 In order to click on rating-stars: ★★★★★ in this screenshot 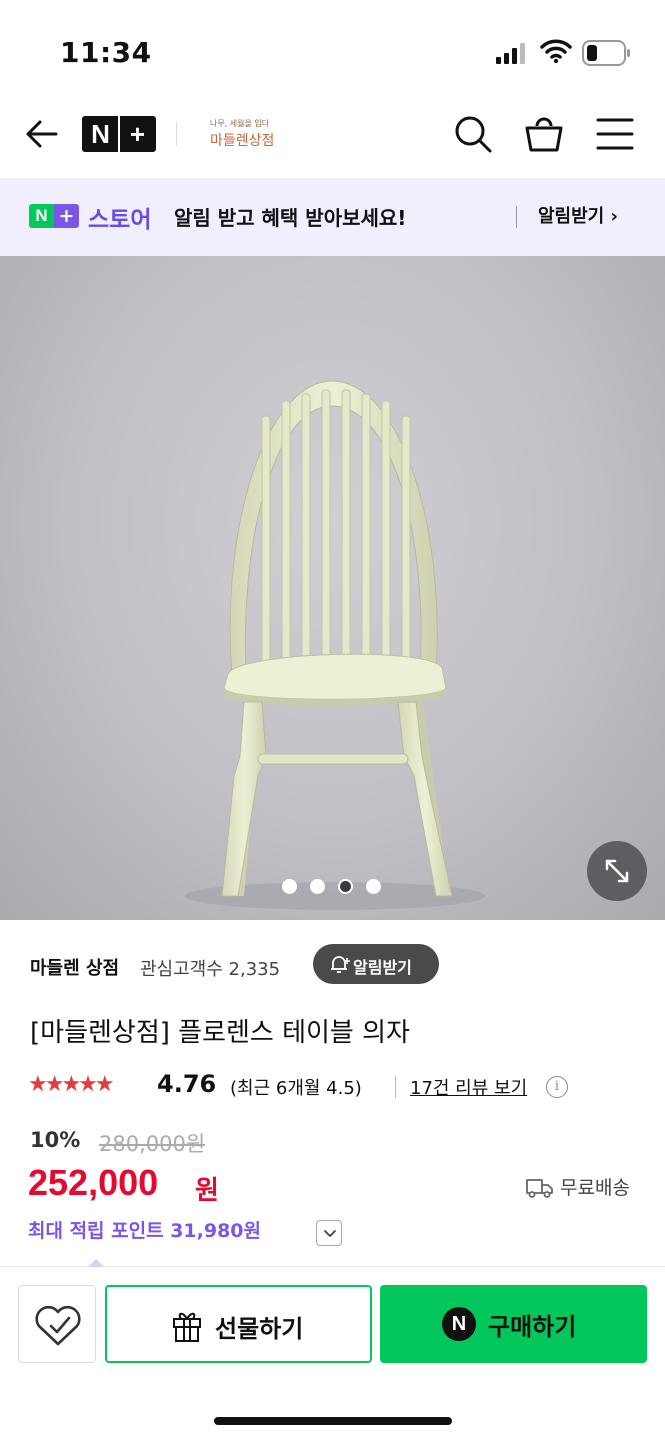, I will do `click(71, 1084)`.